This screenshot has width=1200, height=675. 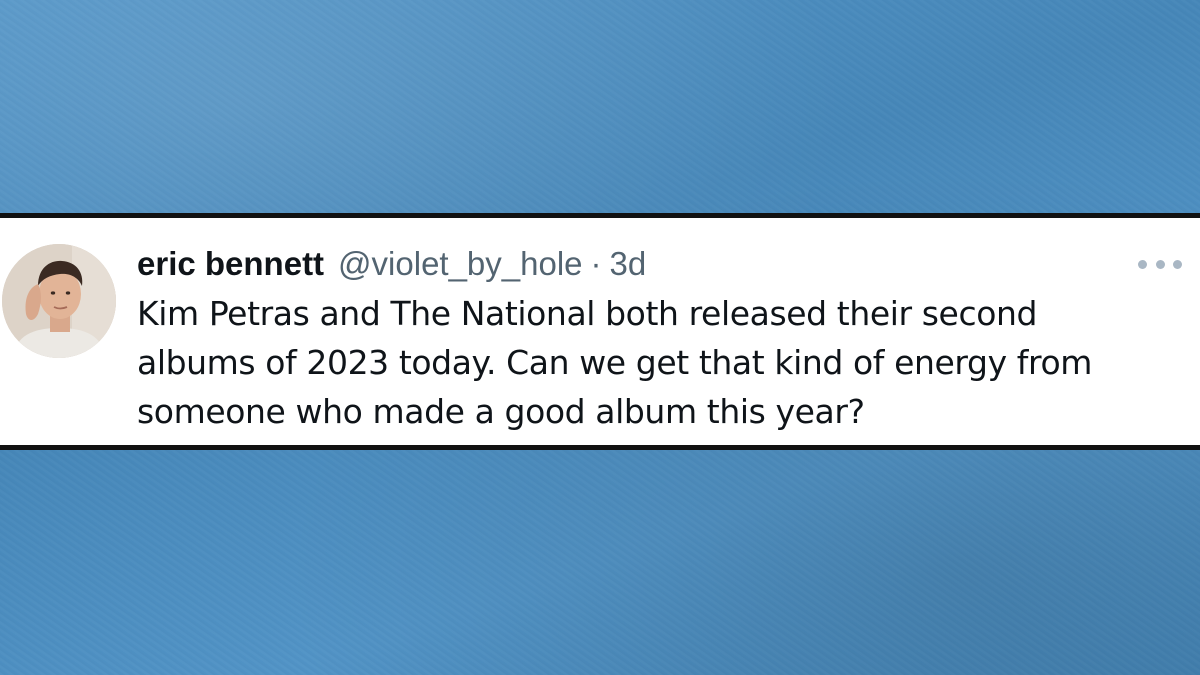 What do you see at coordinates (501, 411) in the screenshot?
I see `tweet-text-line: someone who made a good album this year?` at bounding box center [501, 411].